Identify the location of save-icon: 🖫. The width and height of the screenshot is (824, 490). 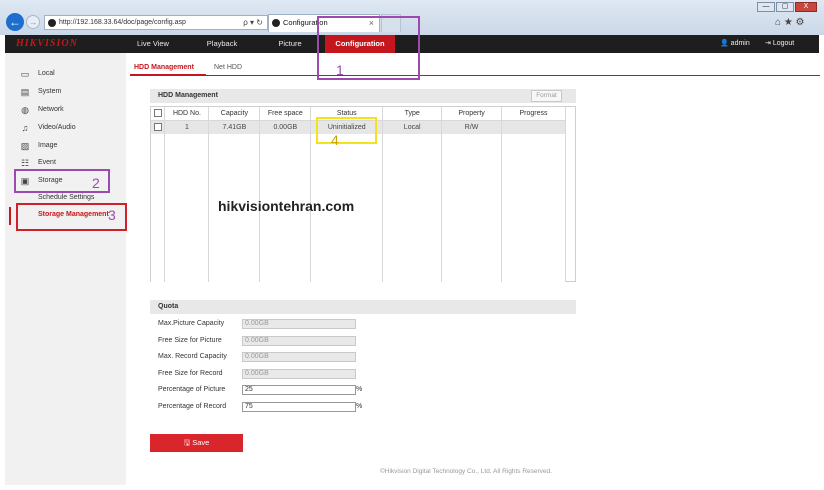
(188, 442).